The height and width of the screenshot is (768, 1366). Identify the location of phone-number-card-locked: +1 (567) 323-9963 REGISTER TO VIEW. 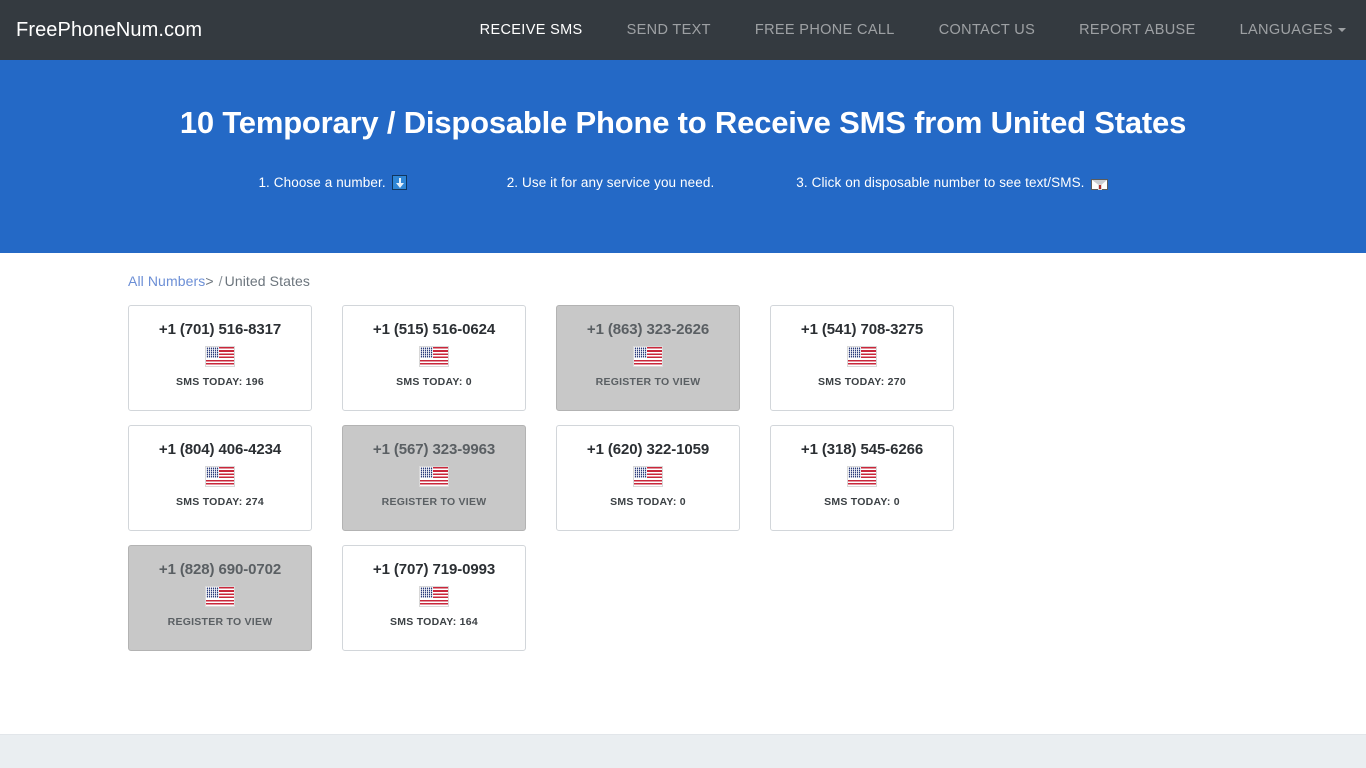
(434, 478).